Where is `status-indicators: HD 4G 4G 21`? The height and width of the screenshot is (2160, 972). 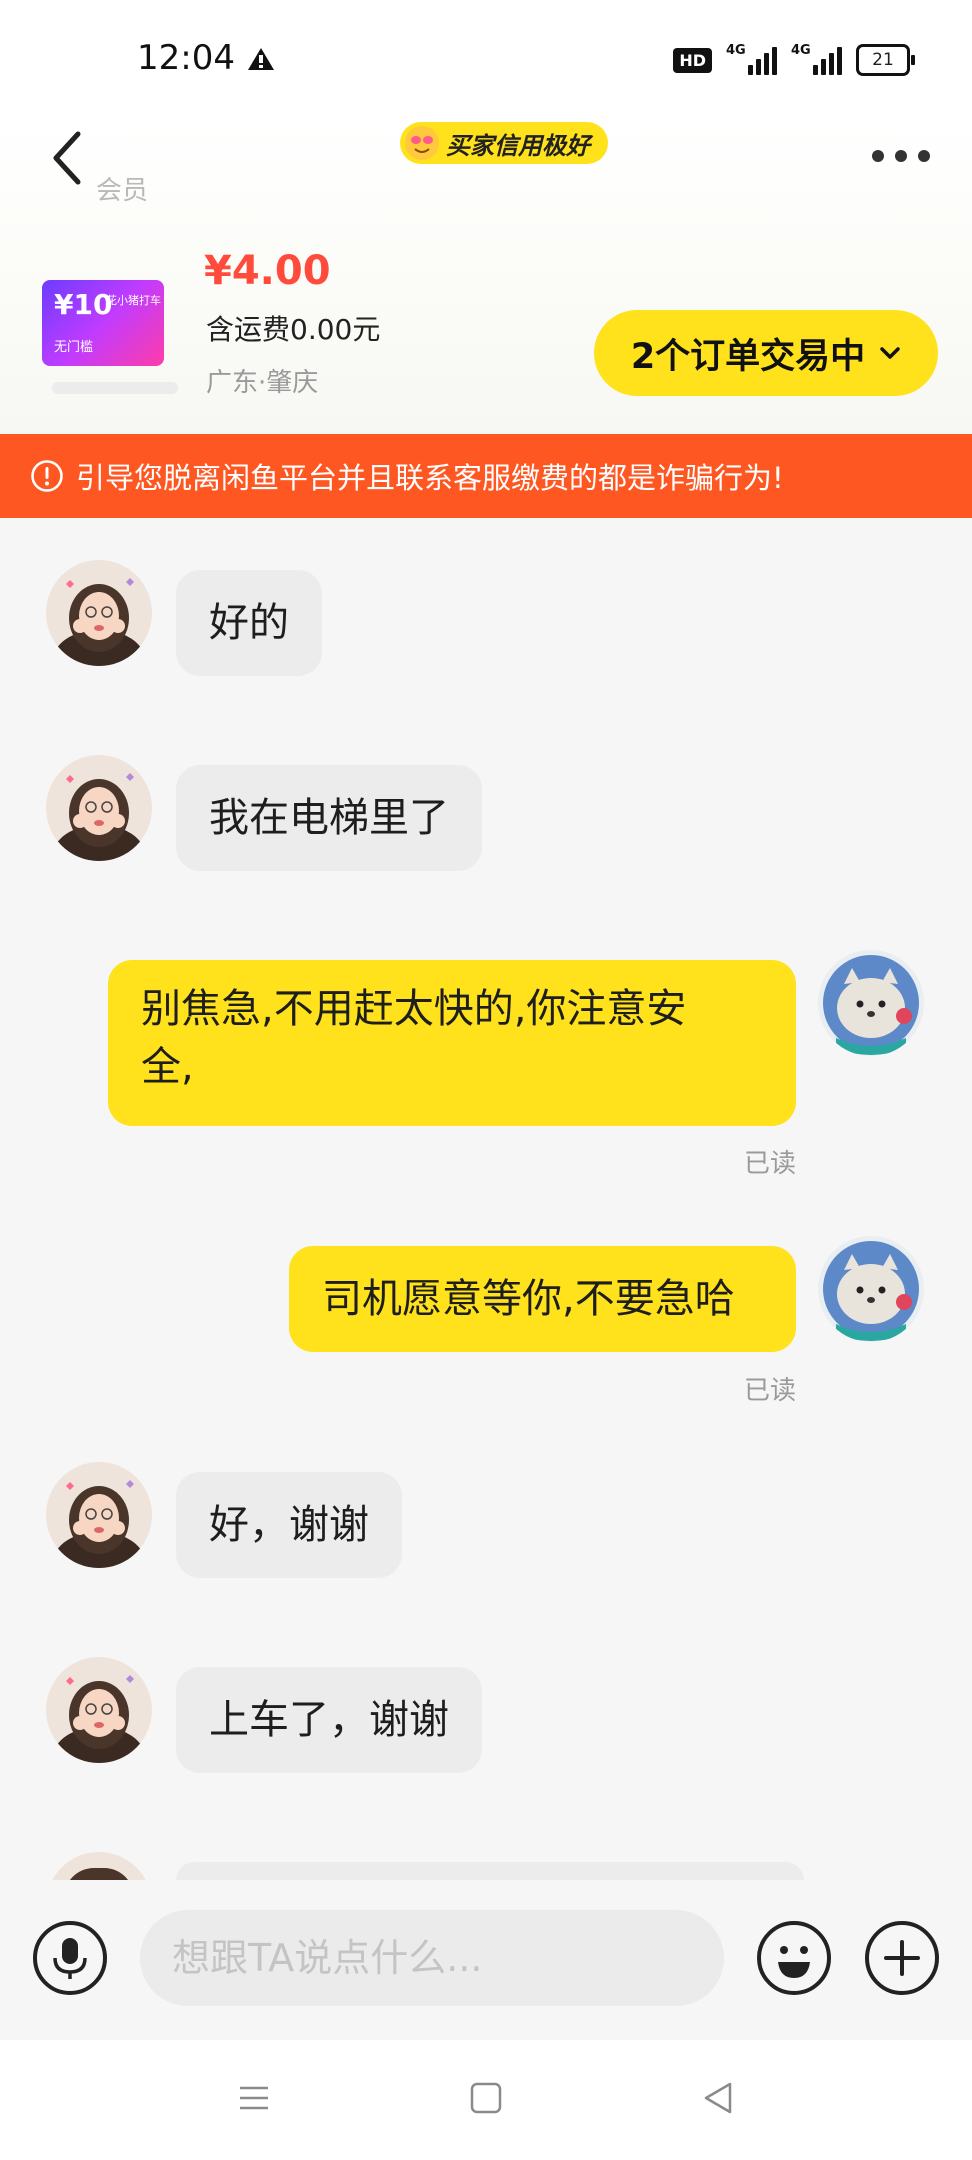 status-indicators: HD 4G 4G 21 is located at coordinates (794, 59).